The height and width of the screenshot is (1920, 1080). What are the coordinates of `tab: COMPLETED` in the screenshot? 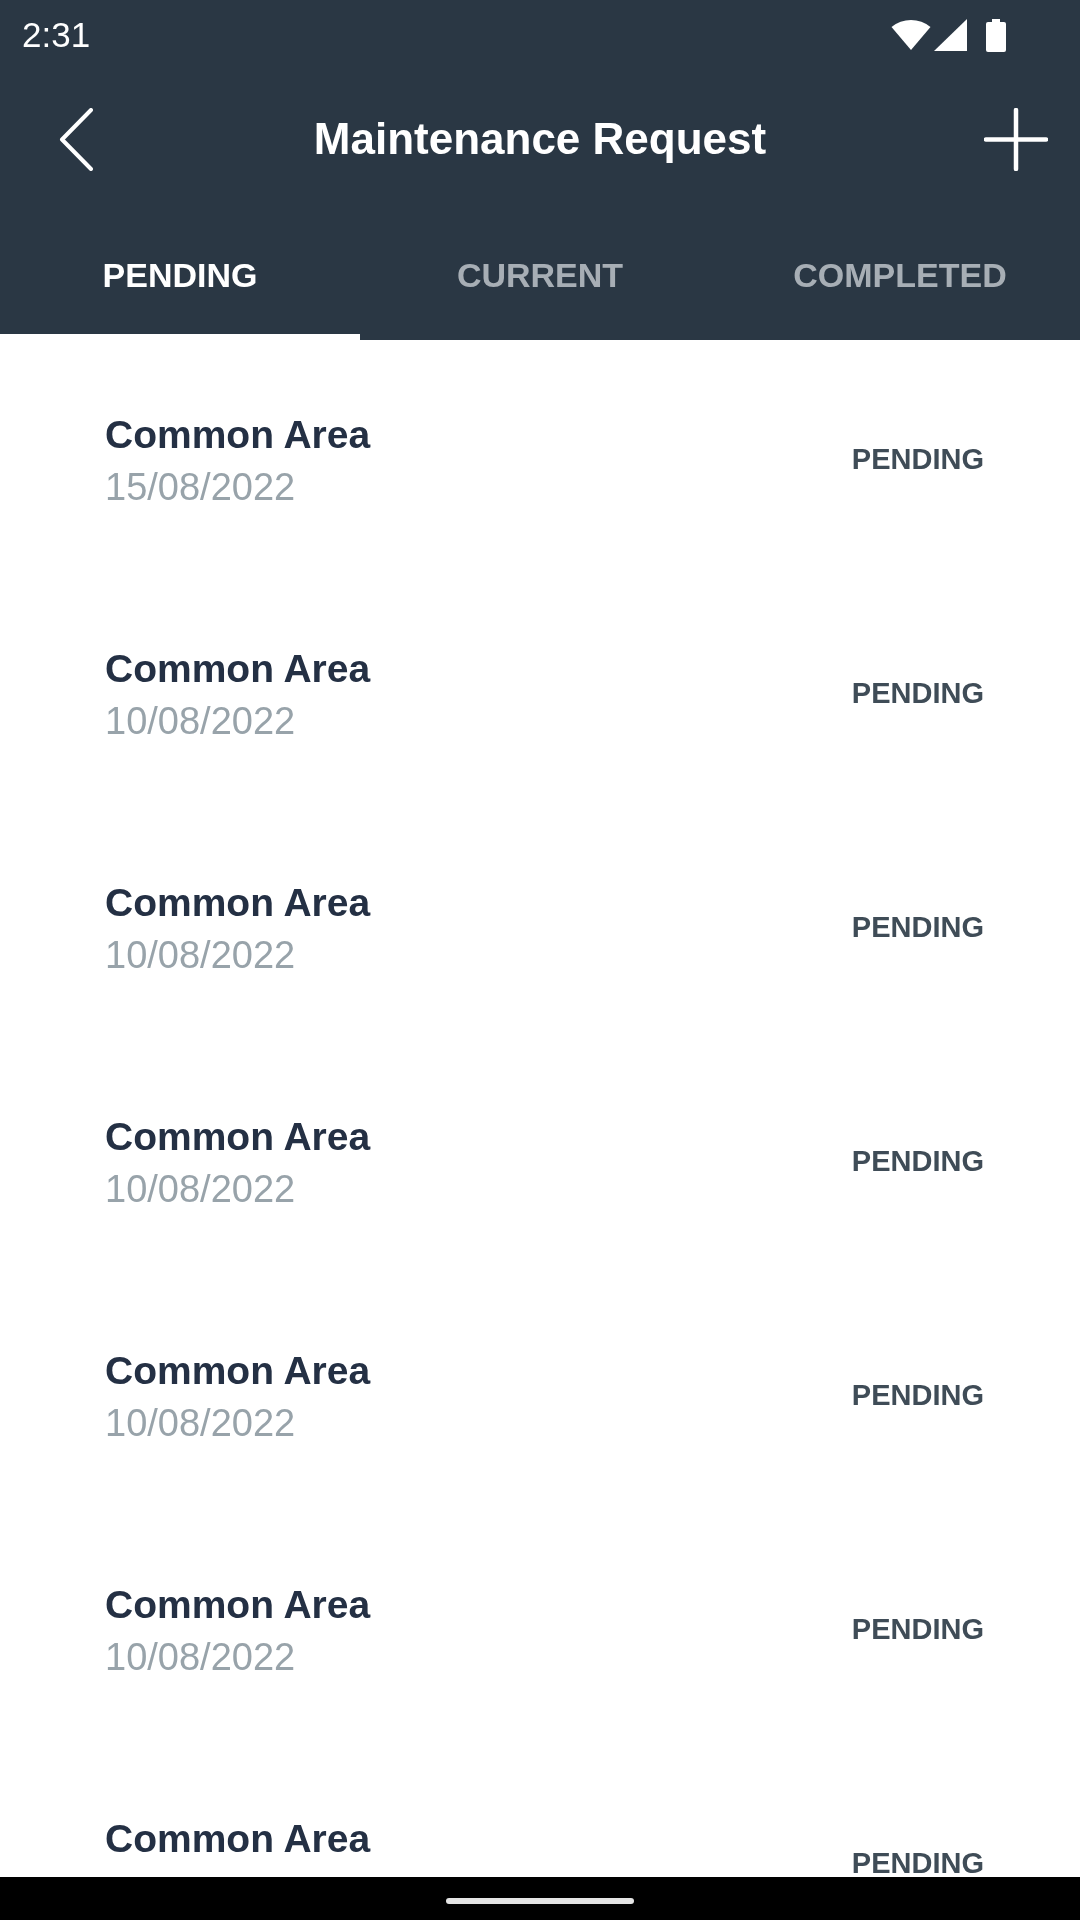 It's located at (900, 274).